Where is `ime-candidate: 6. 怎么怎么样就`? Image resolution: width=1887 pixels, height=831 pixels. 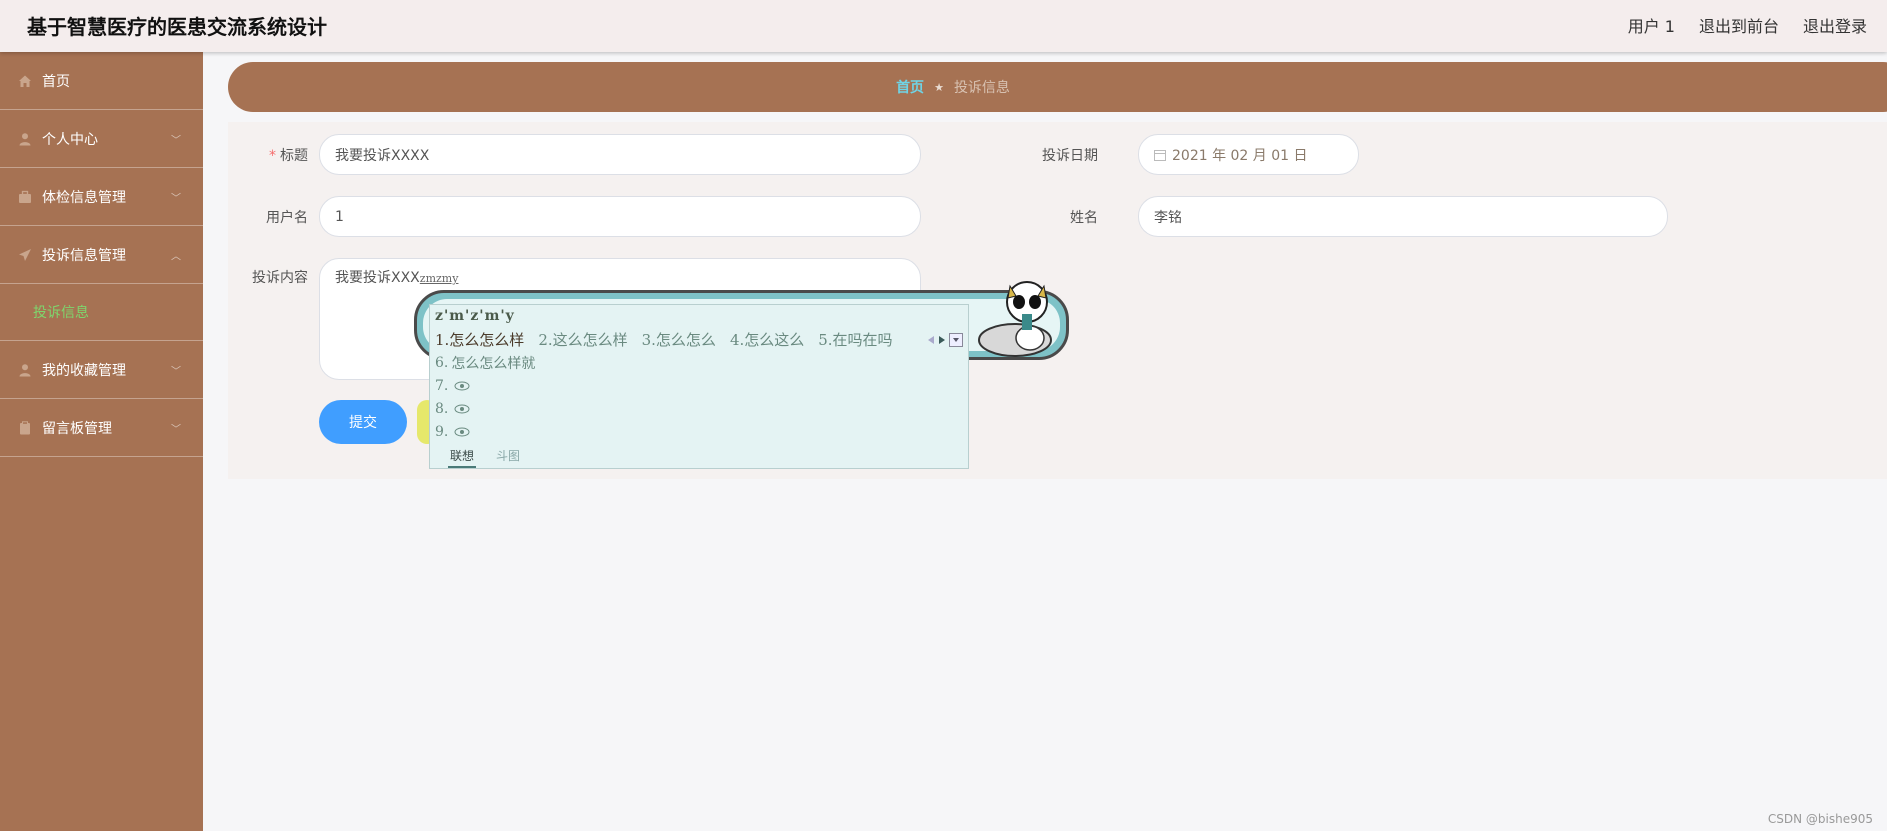 ime-candidate: 6. 怎么怎么样就 is located at coordinates (485, 362).